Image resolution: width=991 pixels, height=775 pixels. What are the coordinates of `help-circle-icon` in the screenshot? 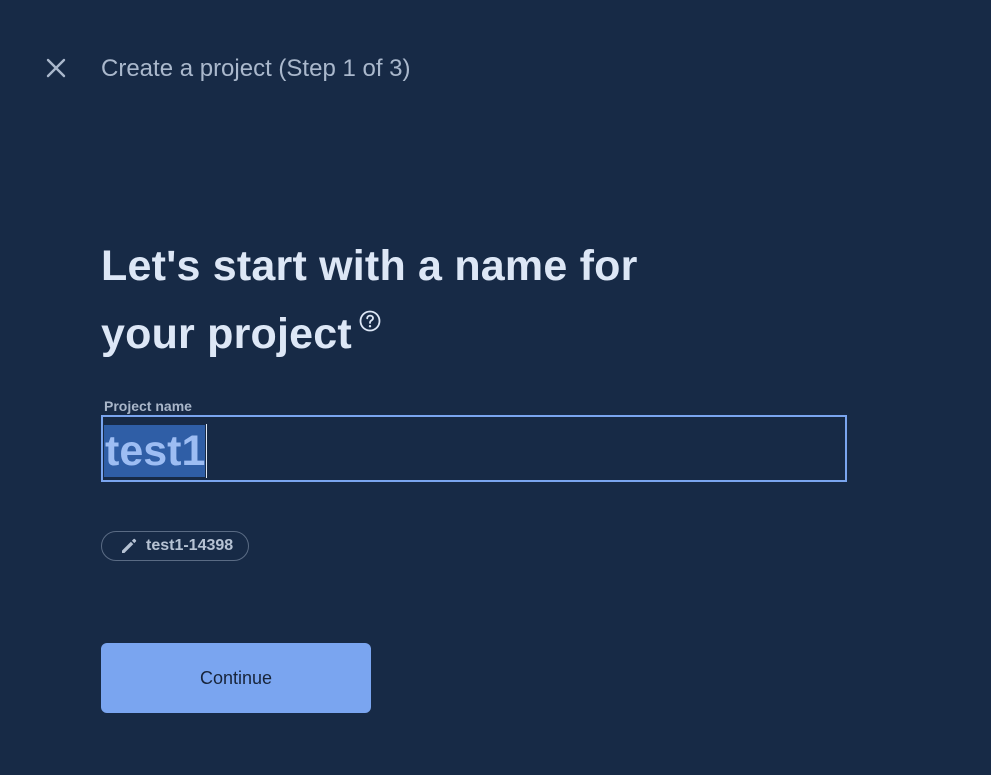 It's located at (370, 321).